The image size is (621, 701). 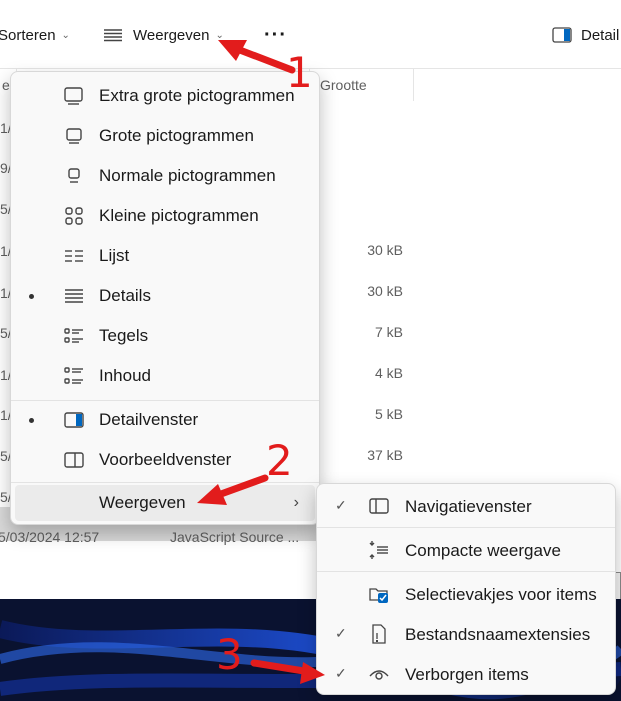 I want to click on grid-icon, so click(x=74, y=216).